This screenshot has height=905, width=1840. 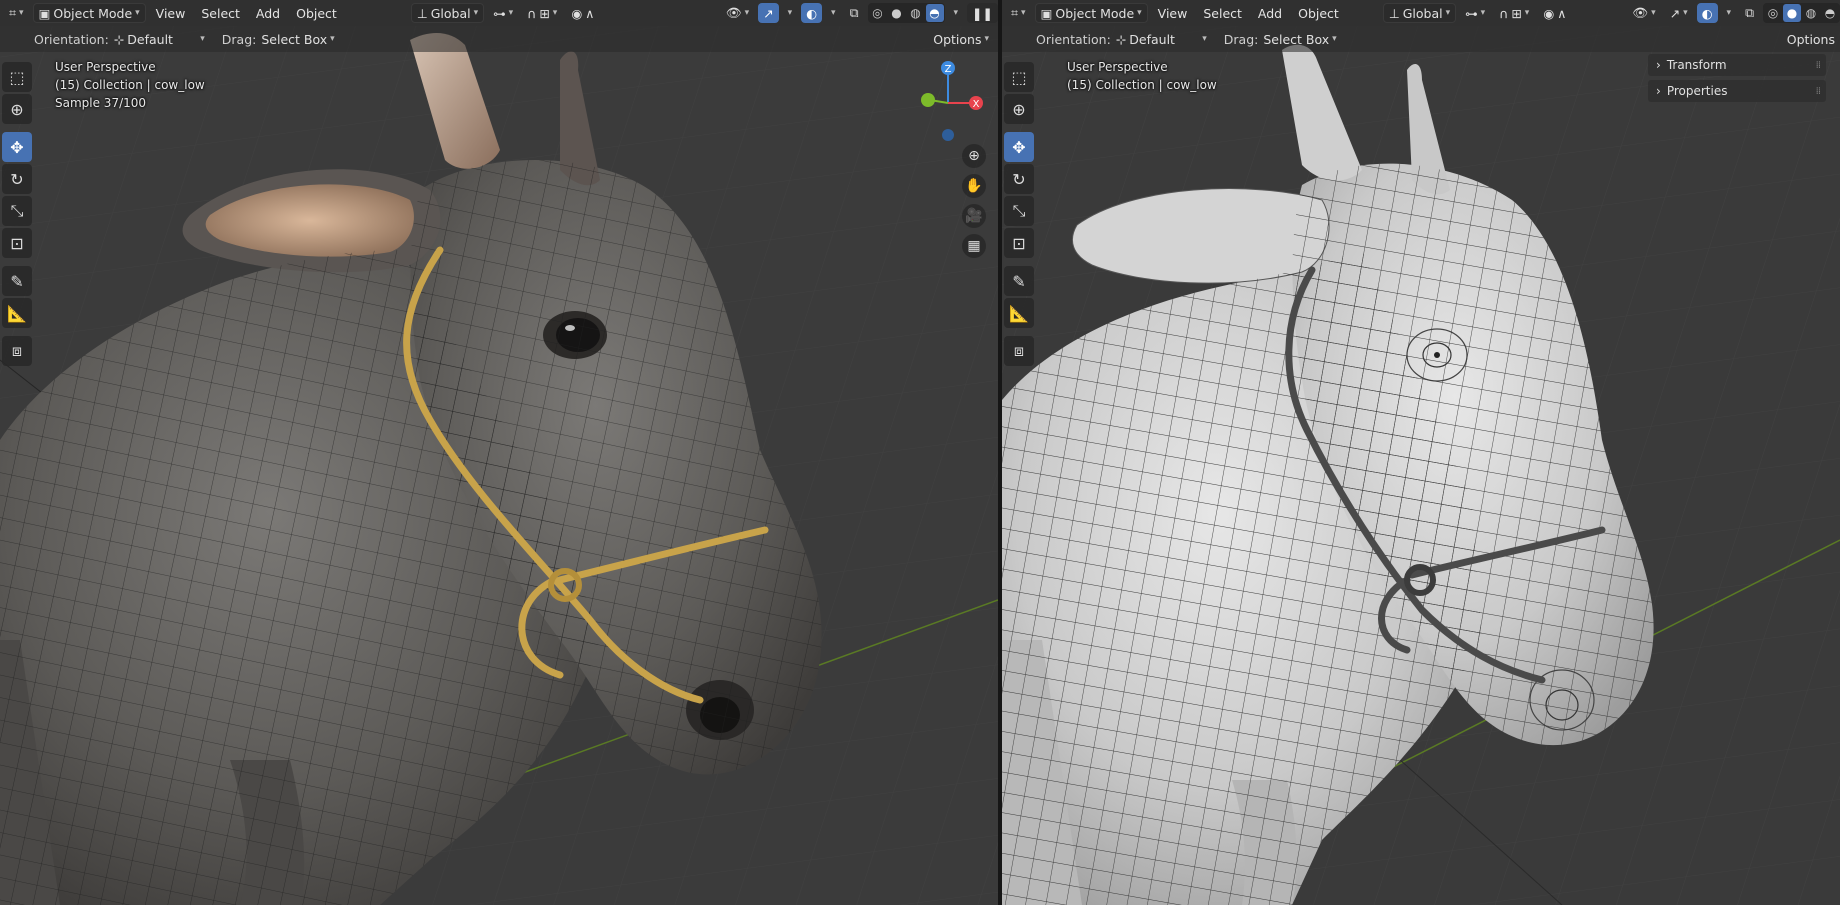 I want to click on gizmo-neg-z-axis, so click(x=948, y=135).